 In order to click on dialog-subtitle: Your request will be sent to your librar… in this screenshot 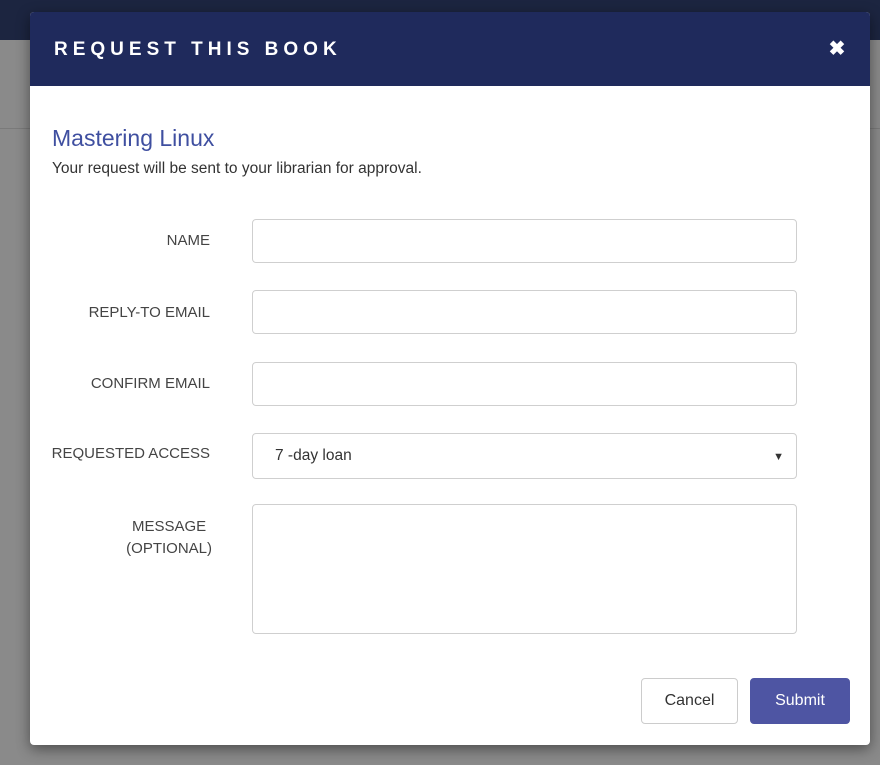, I will do `click(237, 168)`.